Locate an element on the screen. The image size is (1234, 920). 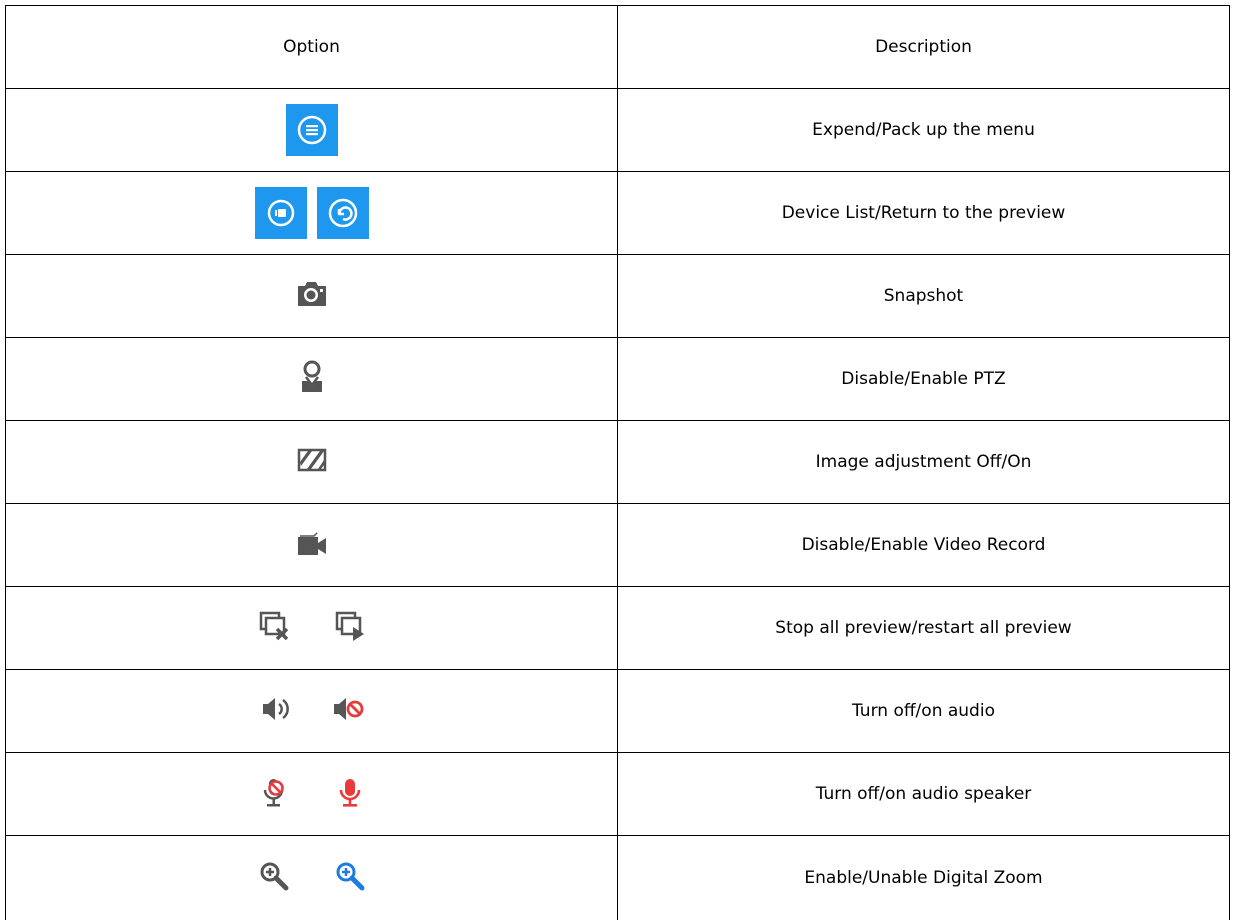
stop-all-preview-icon is located at coordinates (274, 626).